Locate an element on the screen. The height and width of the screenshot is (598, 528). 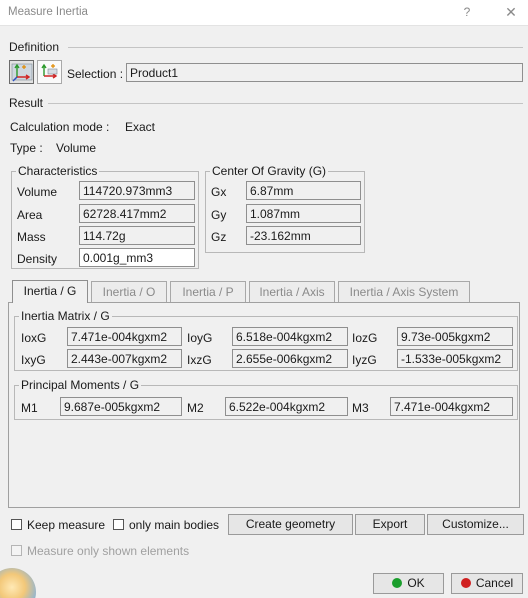
m2-label: M2 is located at coordinates (195, 408).